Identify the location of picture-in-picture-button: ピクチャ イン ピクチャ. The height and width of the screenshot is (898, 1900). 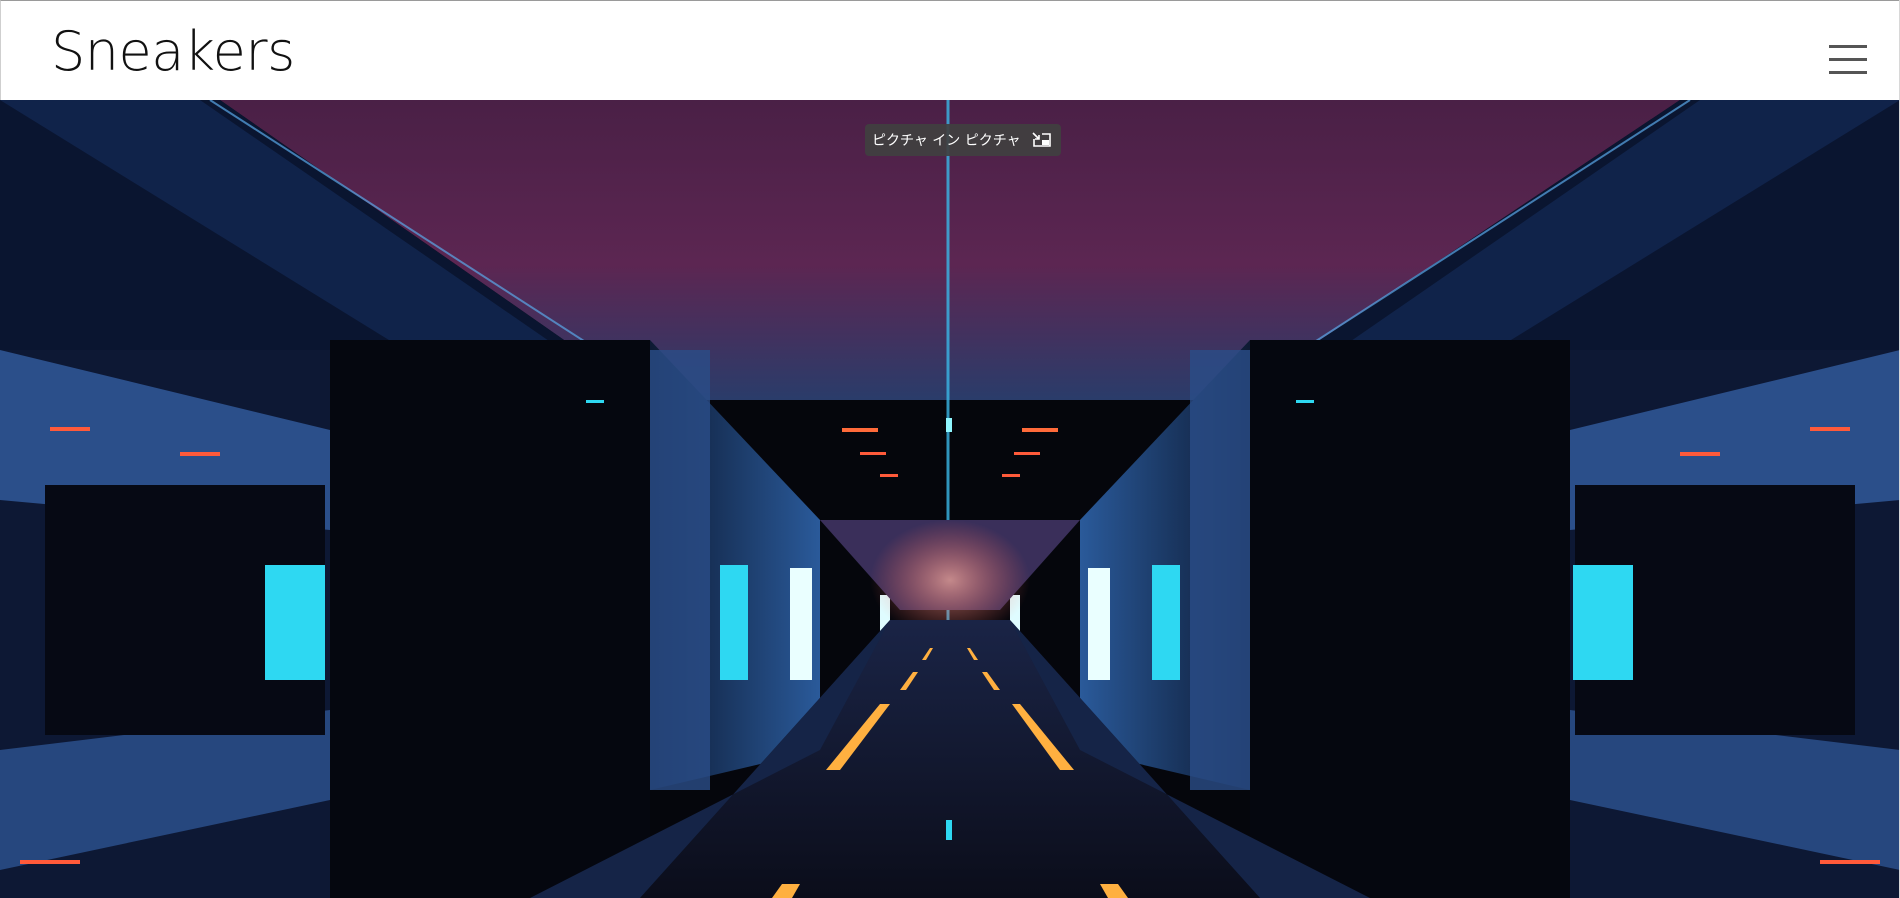
(963, 140).